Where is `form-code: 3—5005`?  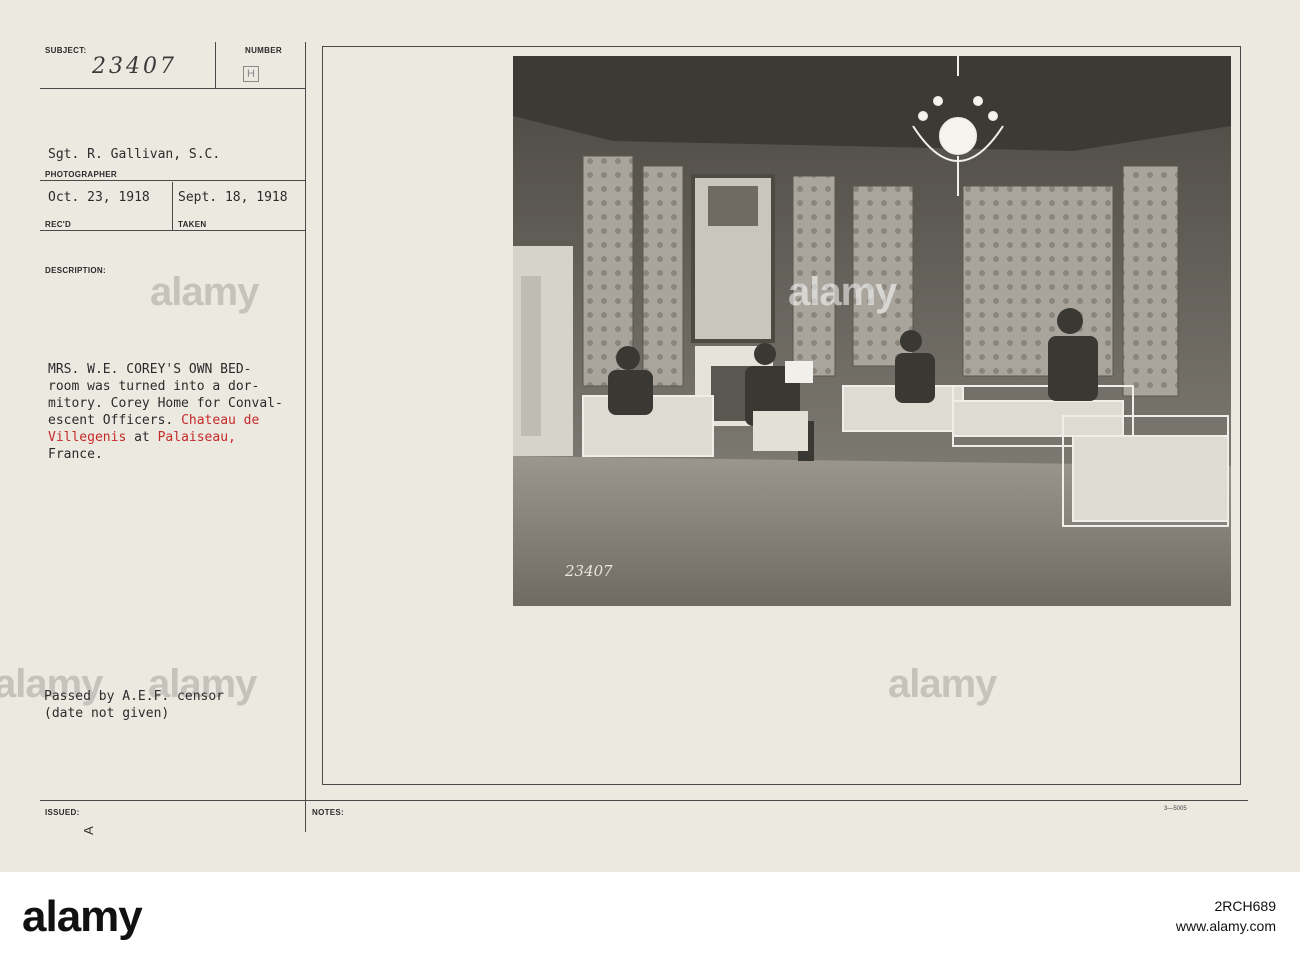
form-code: 3—5005 is located at coordinates (1175, 809).